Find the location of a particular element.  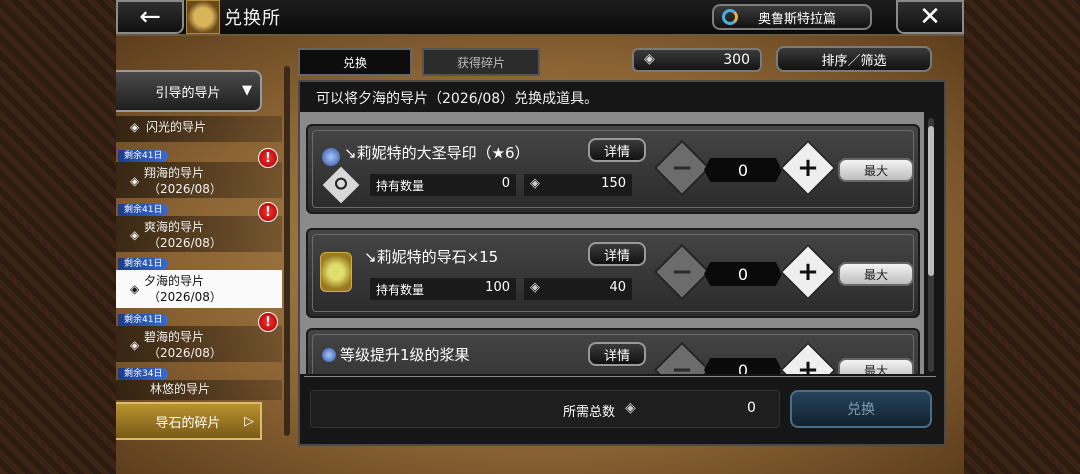

exchange-button: 兑换 is located at coordinates (861, 409).